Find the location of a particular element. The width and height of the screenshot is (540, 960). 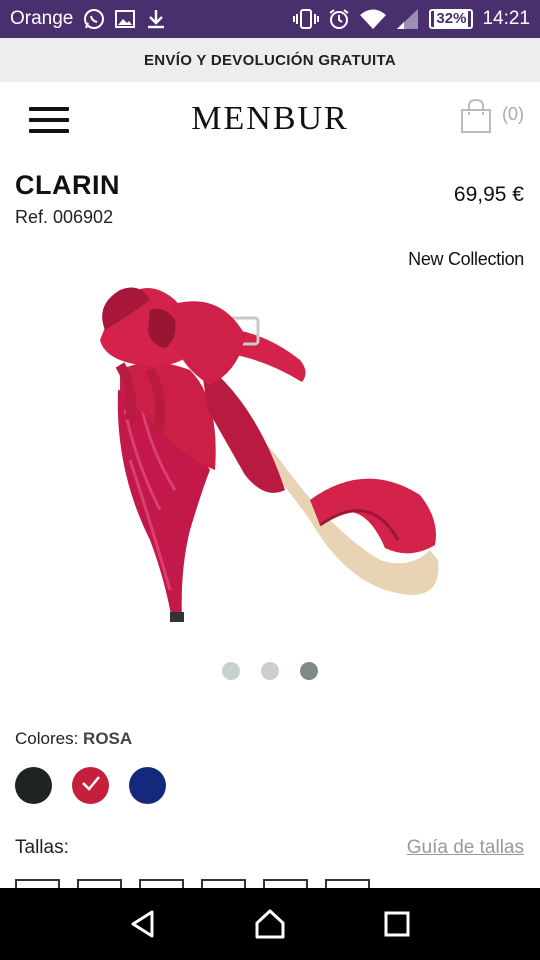

recents-icon is located at coordinates (397, 924).